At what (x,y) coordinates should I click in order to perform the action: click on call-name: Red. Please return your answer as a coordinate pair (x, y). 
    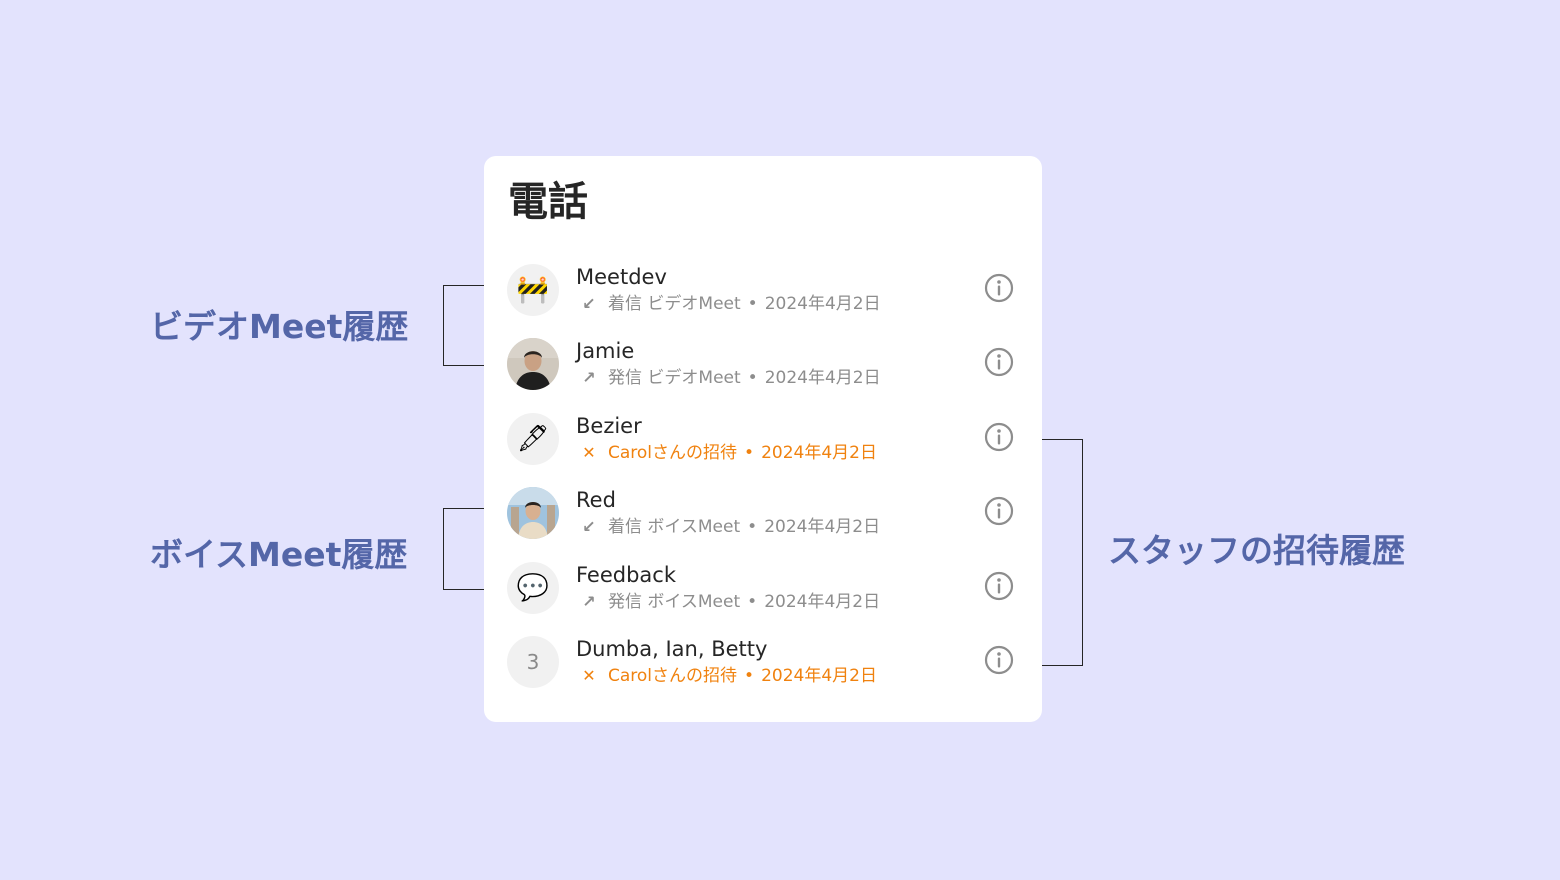
    Looking at the image, I should click on (596, 500).